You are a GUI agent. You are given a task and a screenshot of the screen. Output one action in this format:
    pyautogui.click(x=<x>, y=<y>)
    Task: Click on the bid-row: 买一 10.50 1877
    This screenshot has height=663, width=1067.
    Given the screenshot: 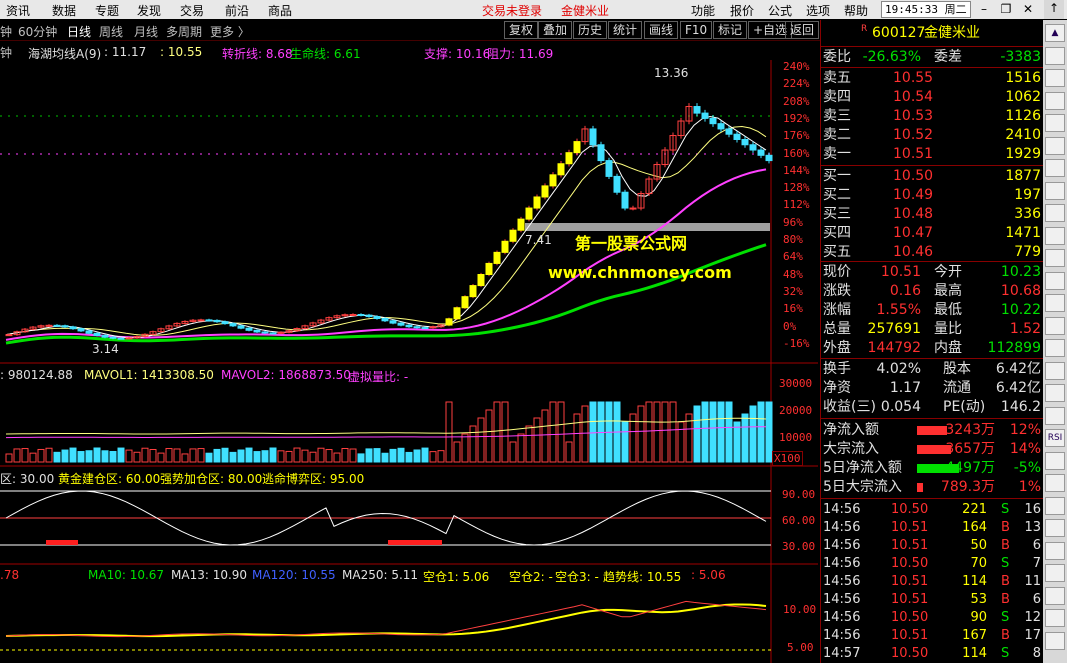 What is the action you would take?
    pyautogui.click(x=932, y=176)
    